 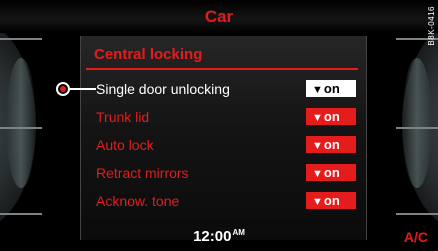 What do you see at coordinates (163, 89) in the screenshot?
I see `menu-row-label: Single door unlocking` at bounding box center [163, 89].